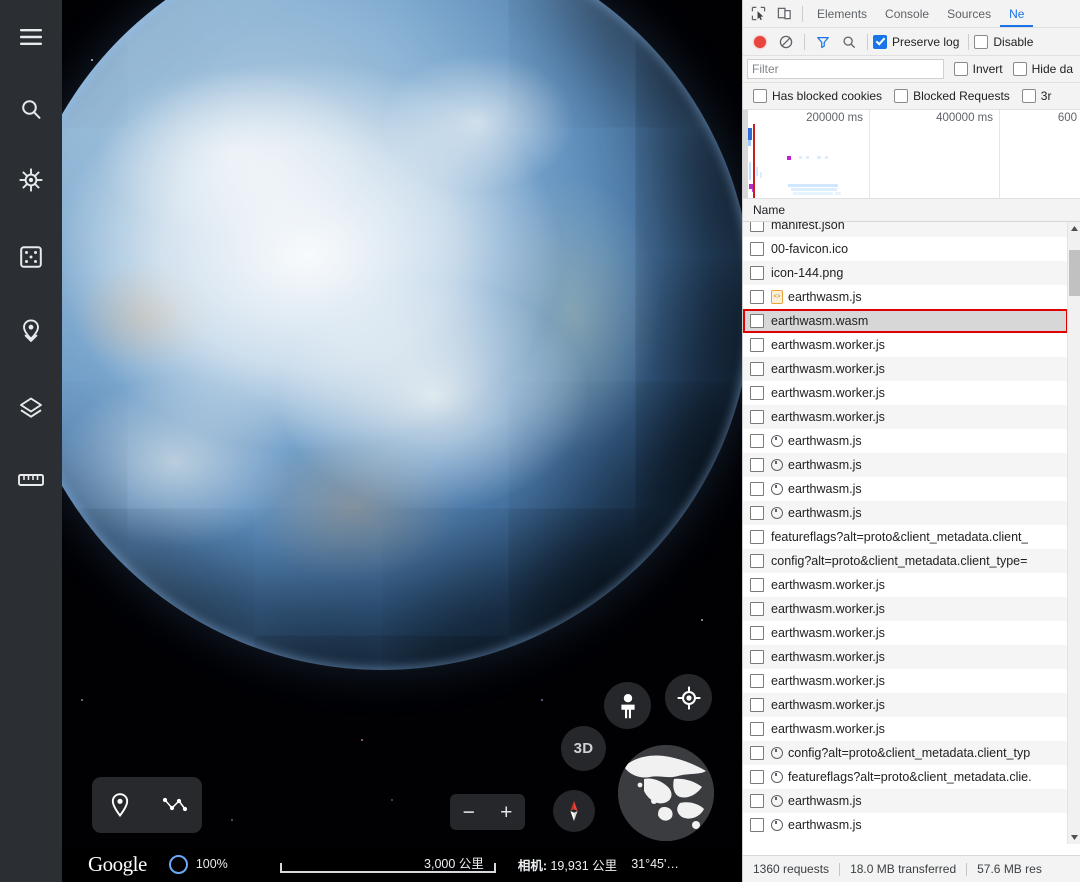  I want to click on add-placemark-button, so click(120, 805).